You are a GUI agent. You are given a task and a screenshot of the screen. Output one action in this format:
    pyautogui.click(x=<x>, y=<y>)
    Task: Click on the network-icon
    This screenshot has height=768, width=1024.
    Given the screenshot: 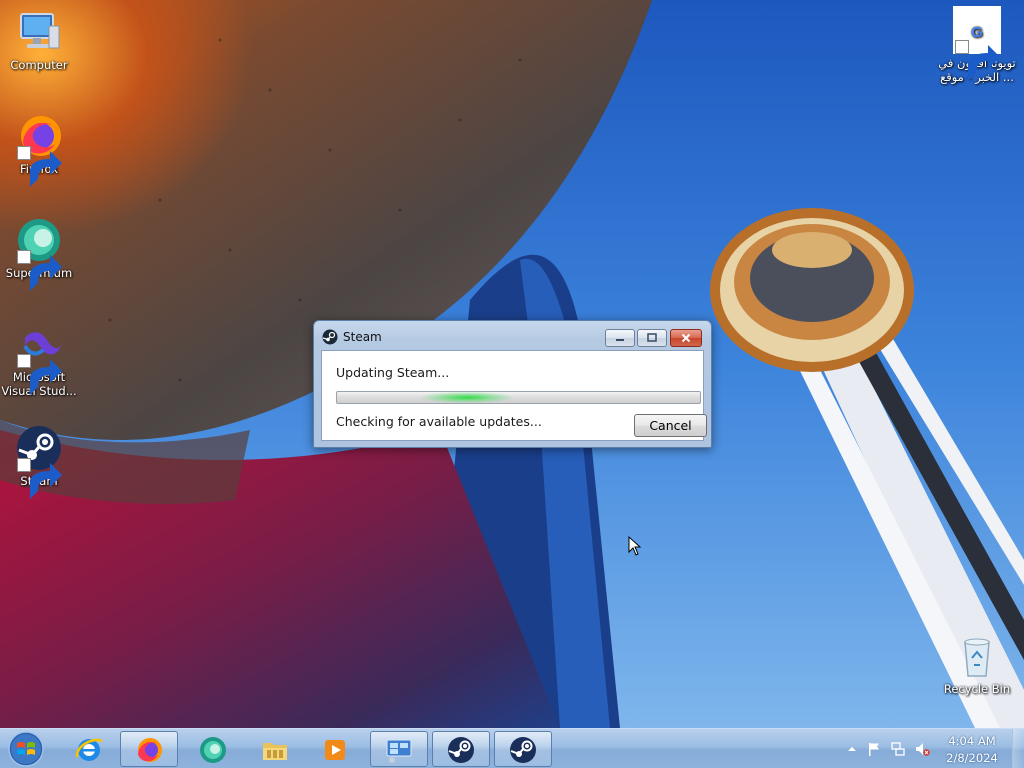 What is the action you would take?
    pyautogui.click(x=898, y=749)
    